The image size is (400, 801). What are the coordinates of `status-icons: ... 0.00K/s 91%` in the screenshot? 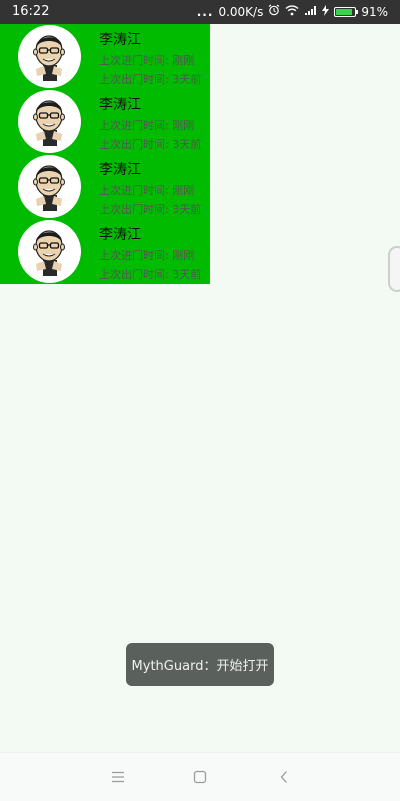 It's located at (292, 11).